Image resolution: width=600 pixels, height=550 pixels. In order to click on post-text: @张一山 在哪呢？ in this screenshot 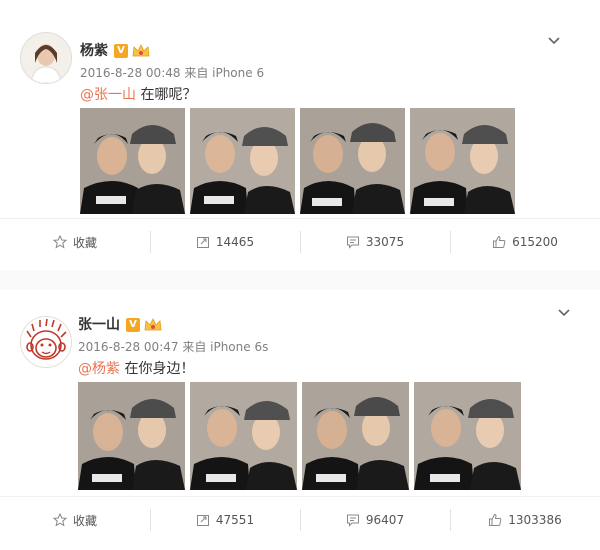, I will do `click(138, 94)`.